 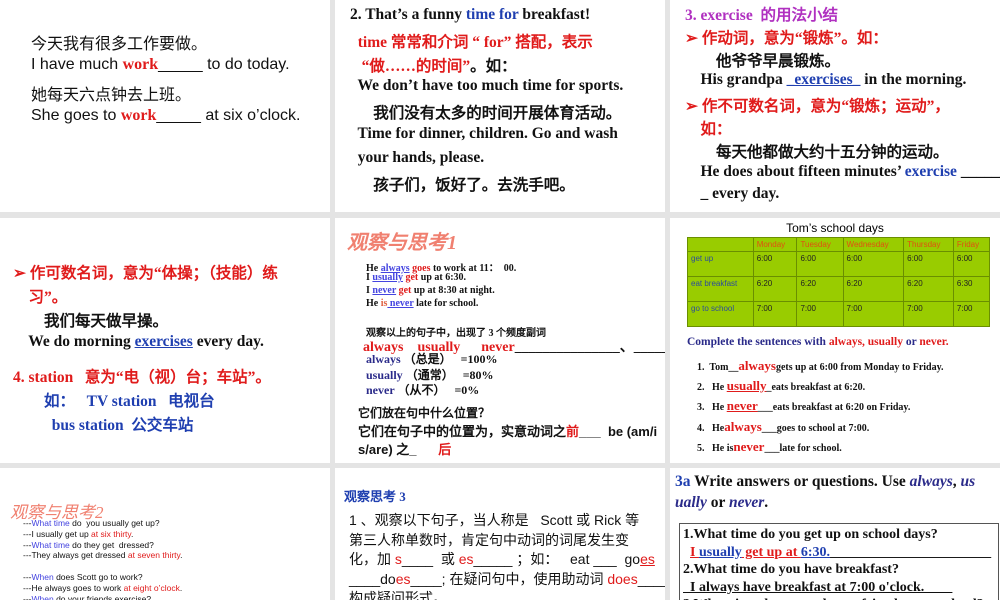 I want to click on text-segment: Write answers or questions. Use, so click(x=800, y=481).